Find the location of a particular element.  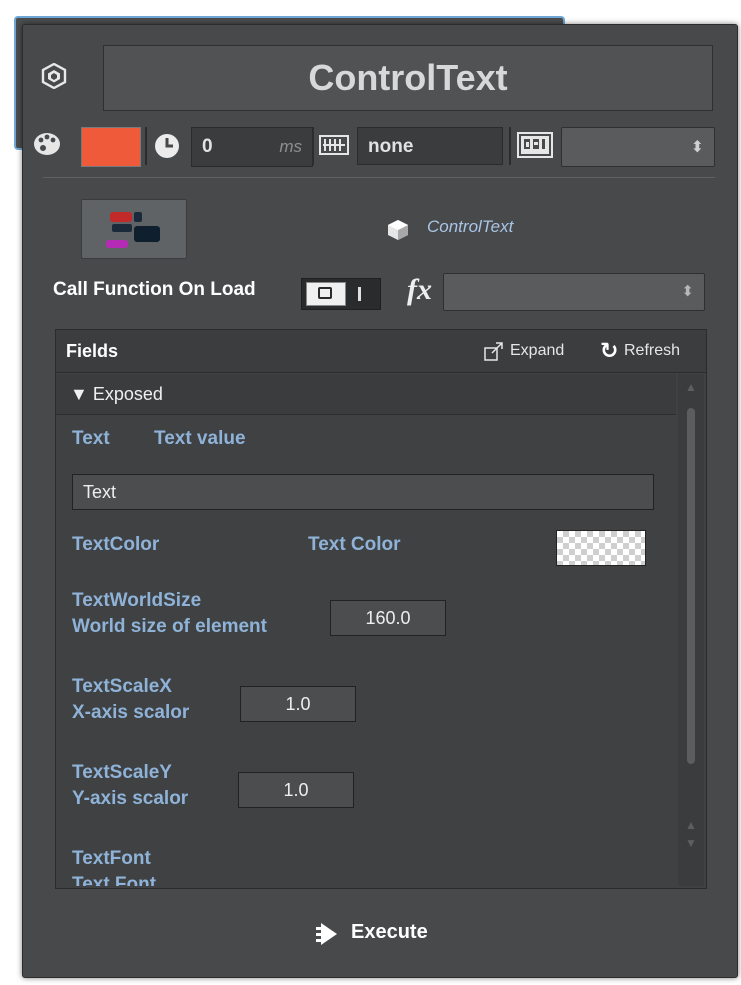

color-swatch is located at coordinates (111, 147).